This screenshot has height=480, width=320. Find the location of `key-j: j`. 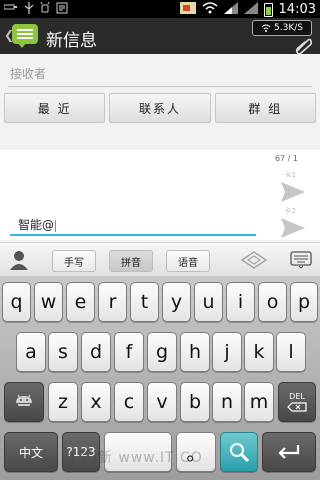

key-j: j is located at coordinates (227, 352).